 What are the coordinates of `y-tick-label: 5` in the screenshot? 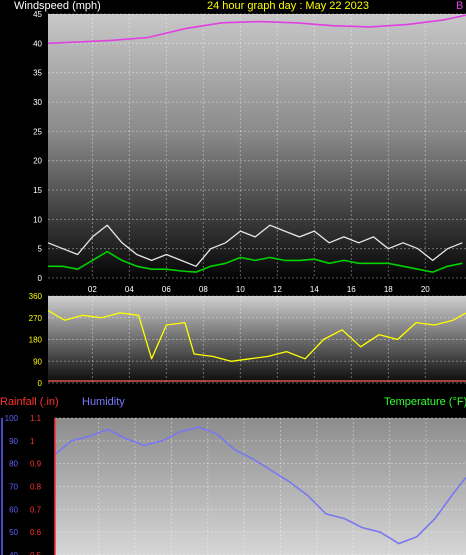 It's located at (40, 249).